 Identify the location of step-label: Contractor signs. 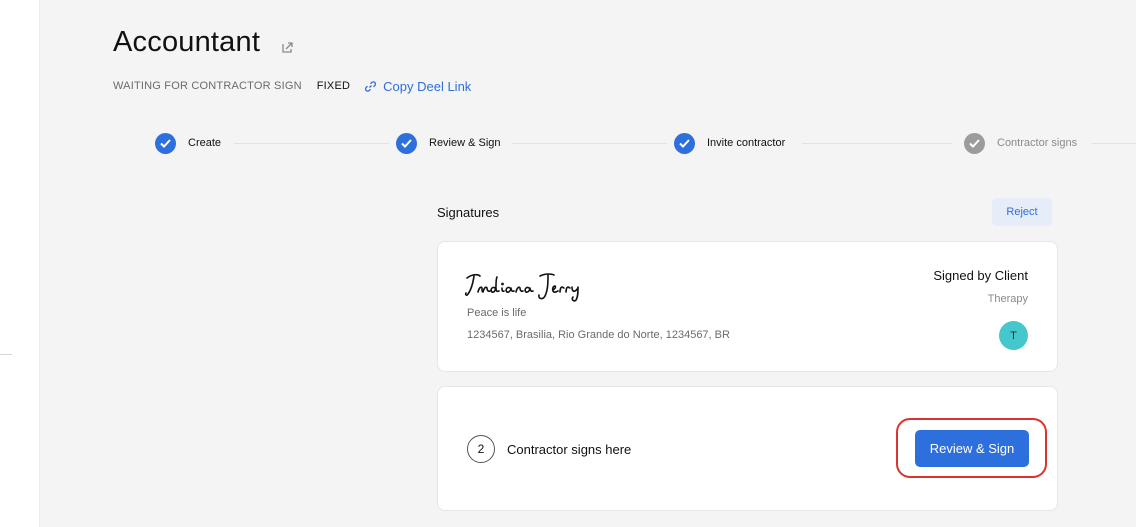
(1037, 143).